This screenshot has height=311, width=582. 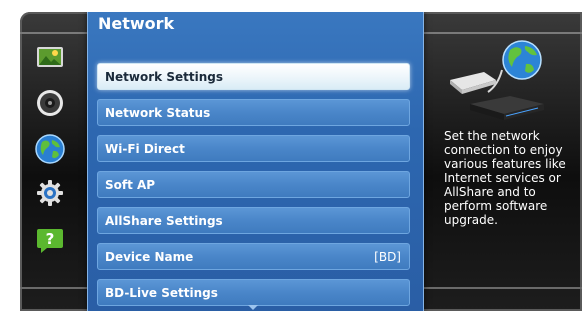 I want to click on menu-item-label: Network Status, so click(x=158, y=112).